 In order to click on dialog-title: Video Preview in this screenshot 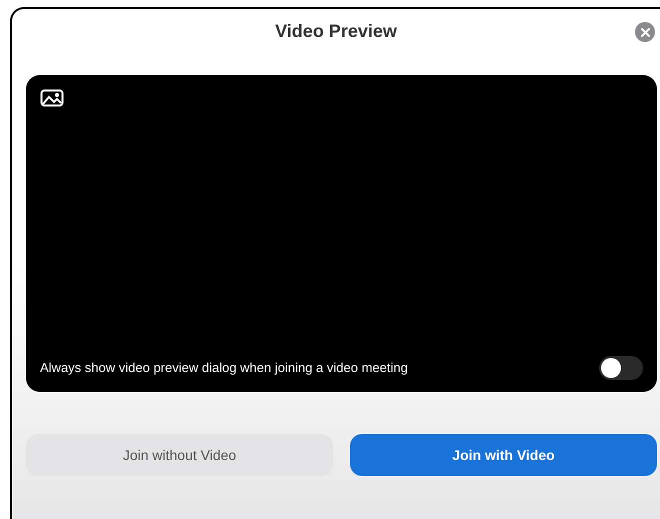, I will do `click(336, 31)`.